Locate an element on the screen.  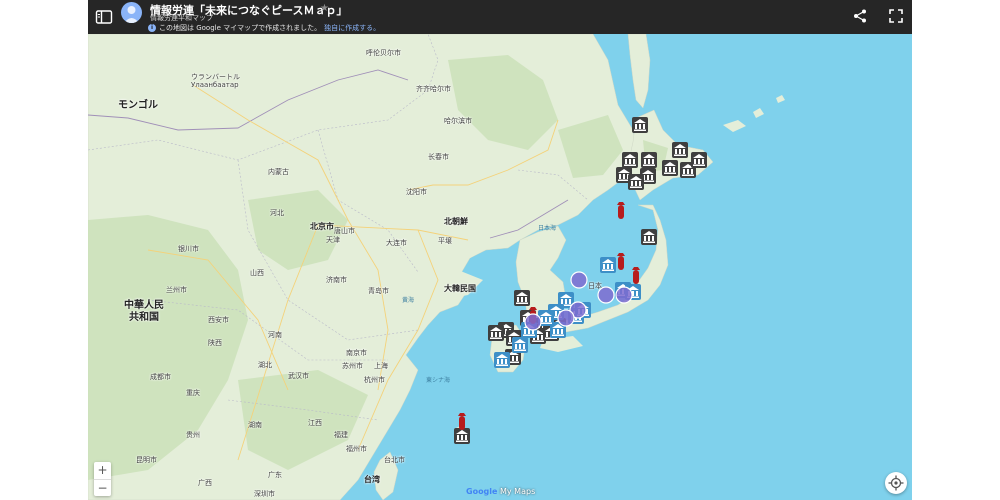
label-changchun: 长春市 is located at coordinates (438, 157).